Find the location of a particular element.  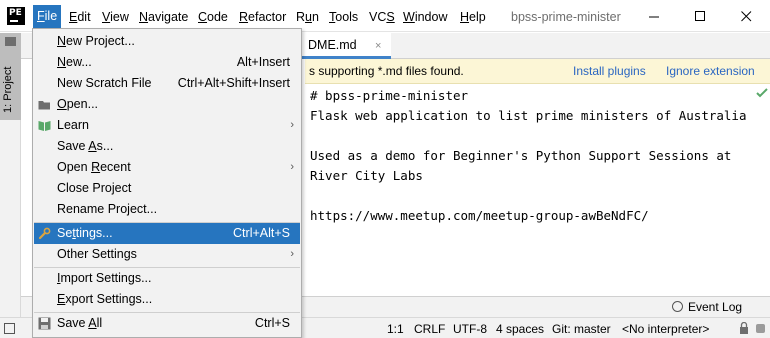

minimize-button is located at coordinates (654, 16).